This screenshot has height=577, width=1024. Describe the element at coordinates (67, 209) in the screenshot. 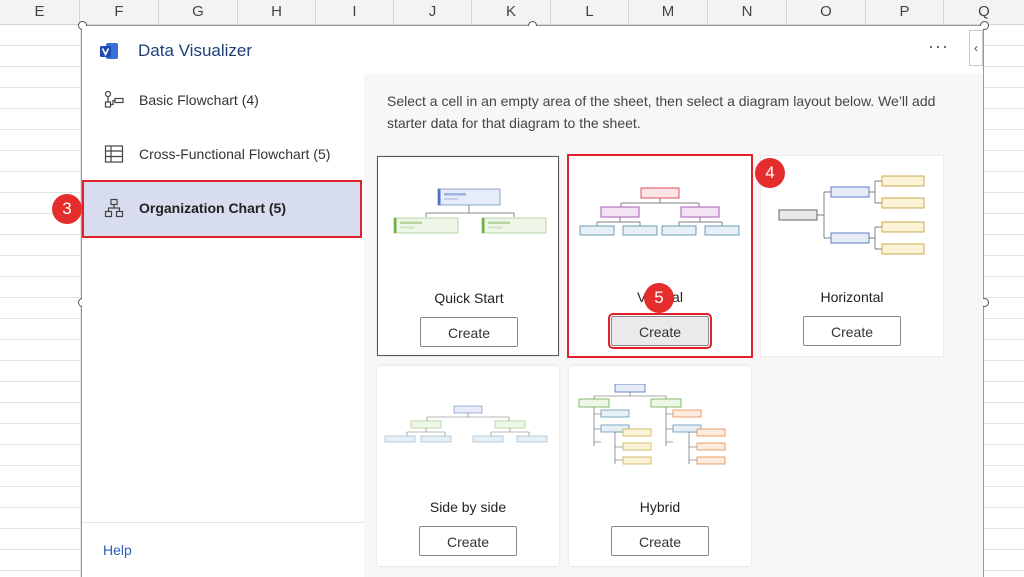

I see `step-badge-3: 3` at that location.